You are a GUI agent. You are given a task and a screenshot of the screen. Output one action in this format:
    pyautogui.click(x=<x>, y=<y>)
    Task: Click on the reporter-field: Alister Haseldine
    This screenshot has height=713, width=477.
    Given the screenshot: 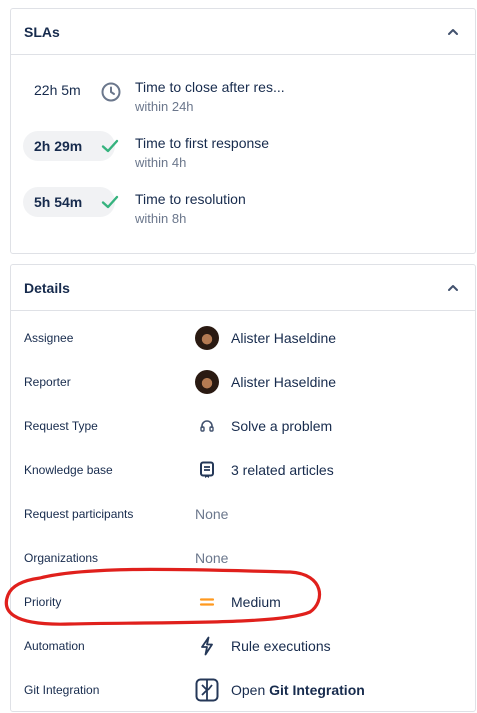 What is the action you would take?
    pyautogui.click(x=265, y=382)
    